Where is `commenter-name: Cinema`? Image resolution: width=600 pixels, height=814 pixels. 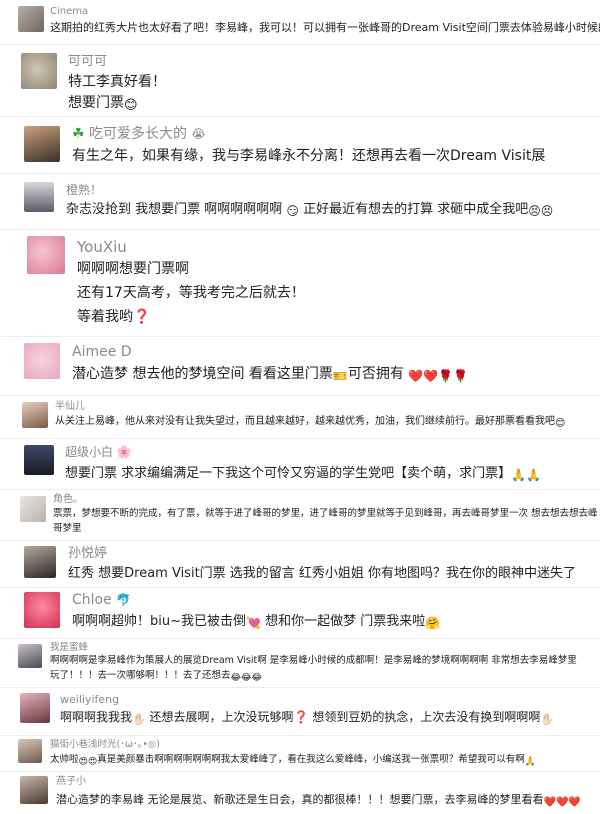 commenter-name: Cinema is located at coordinates (69, 12).